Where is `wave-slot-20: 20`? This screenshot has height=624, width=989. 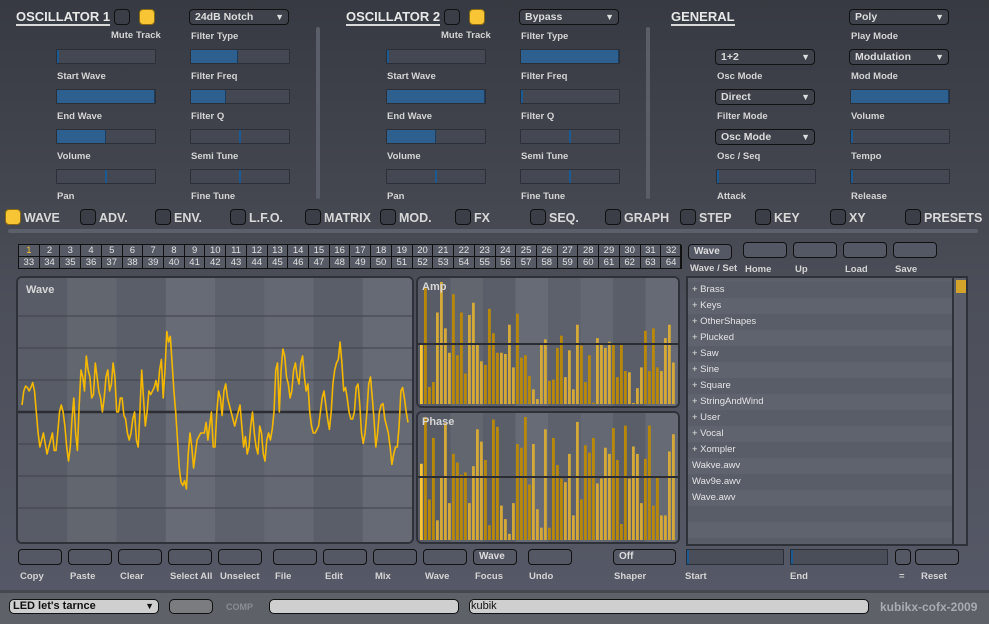
wave-slot-20: 20 is located at coordinates (423, 251).